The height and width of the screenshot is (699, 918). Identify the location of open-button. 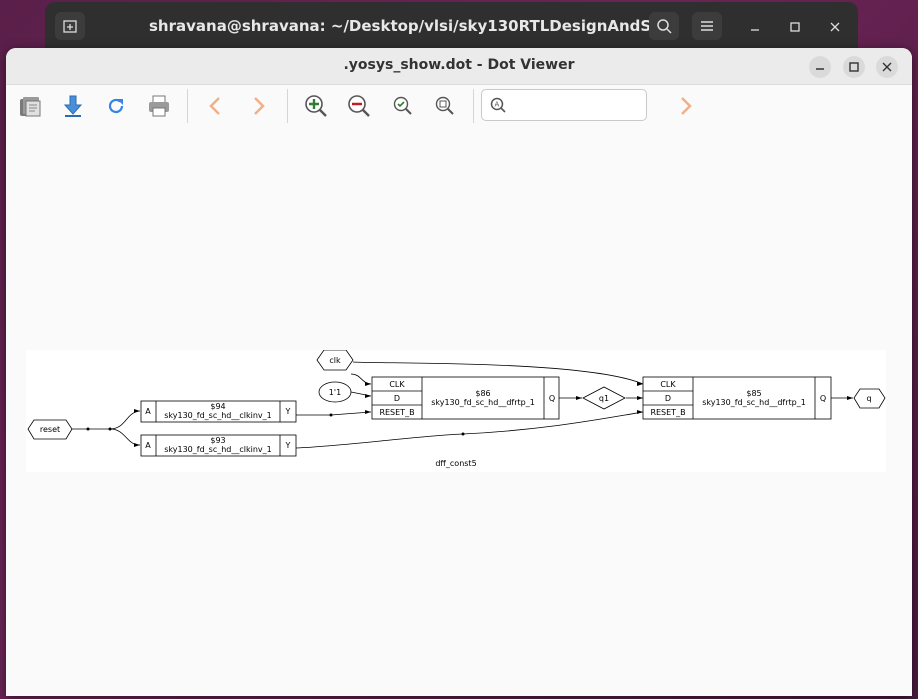
(30, 106).